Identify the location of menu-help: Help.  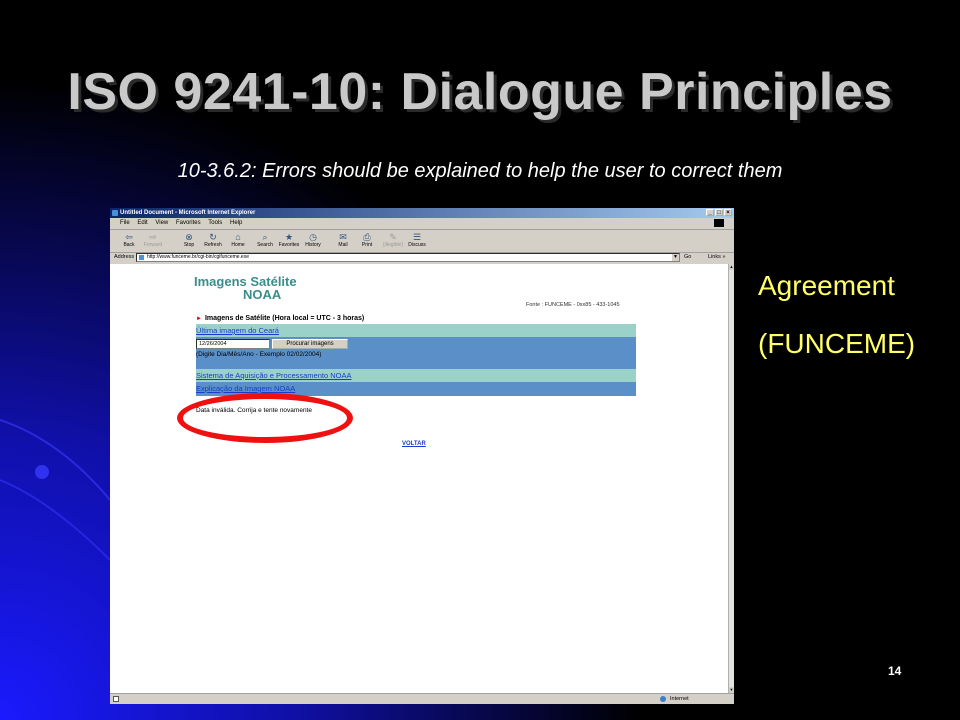
(236, 223).